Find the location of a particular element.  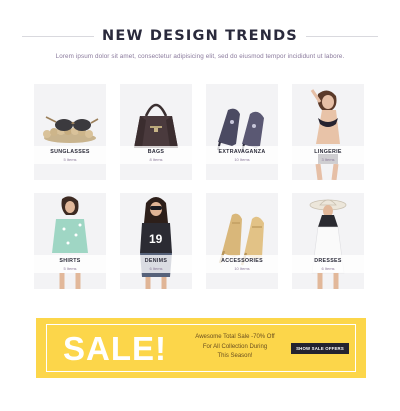

category-label: LINGERIE is located at coordinates (328, 152).